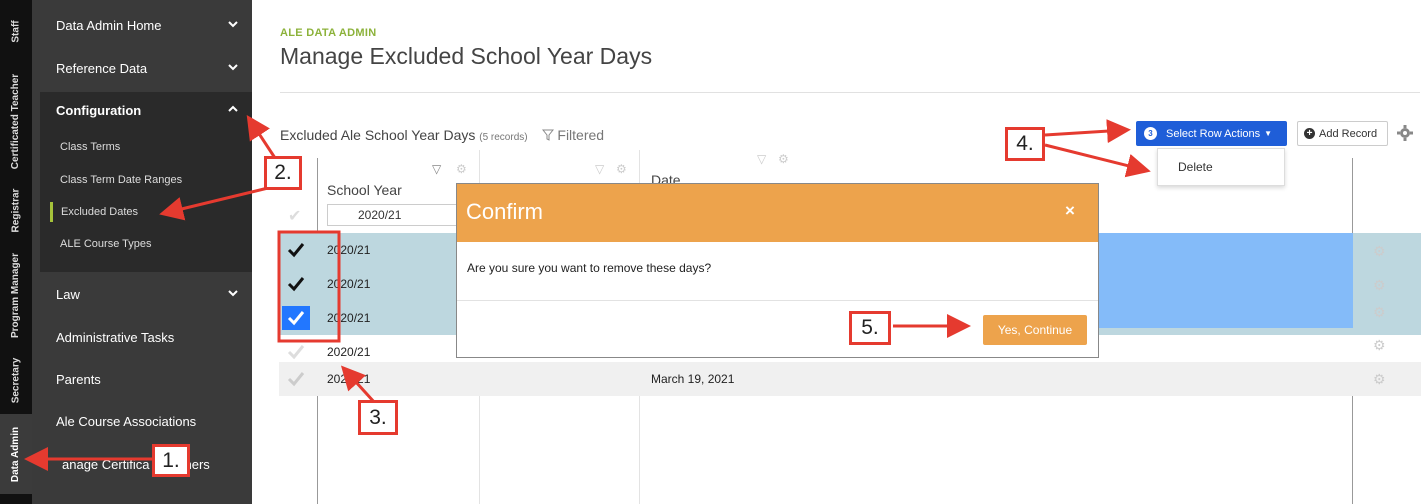 The width and height of the screenshot is (1426, 504). I want to click on annotation-callout-2: 2., so click(283, 173).